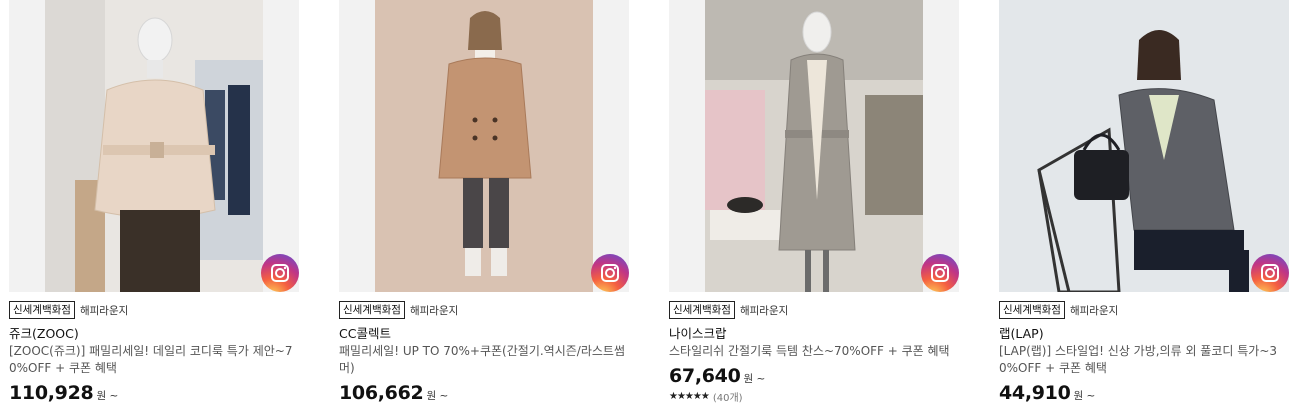 This screenshot has height=412, width=1295. I want to click on brand-name: 나이스크랍, so click(814, 333).